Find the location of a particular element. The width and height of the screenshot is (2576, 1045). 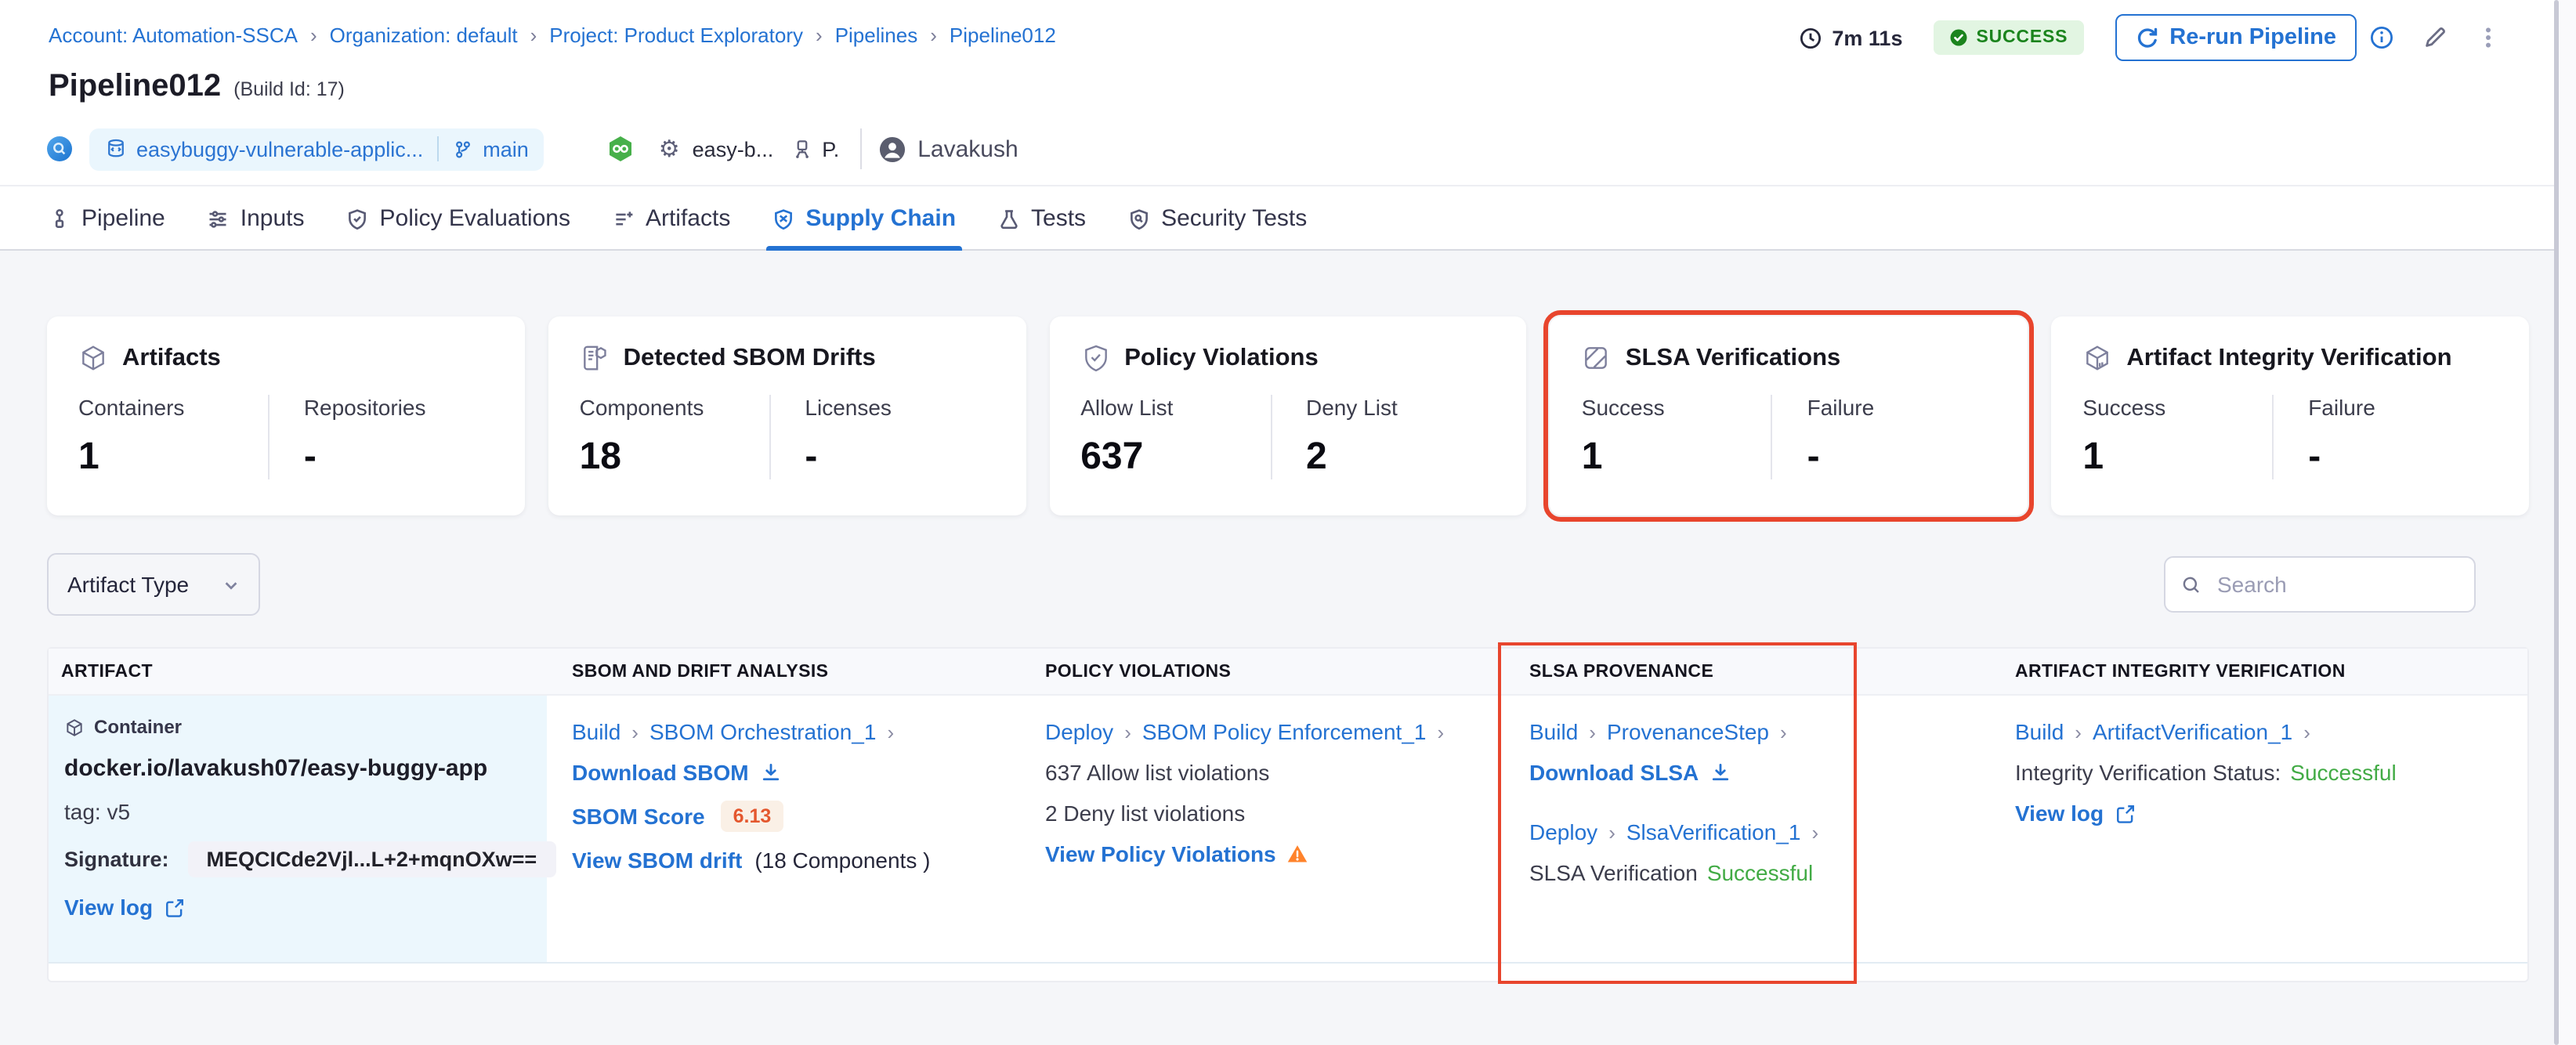

cube-icon is located at coordinates (93, 358).